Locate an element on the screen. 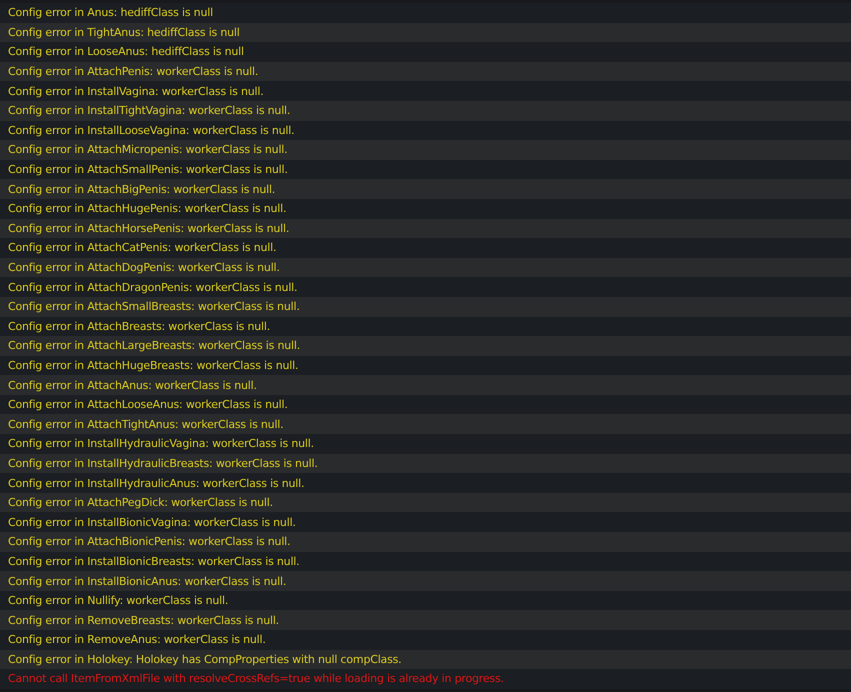 The image size is (851, 692). warning-message: Config error in AttachAnus: workerClass is null. is located at coordinates (132, 385).